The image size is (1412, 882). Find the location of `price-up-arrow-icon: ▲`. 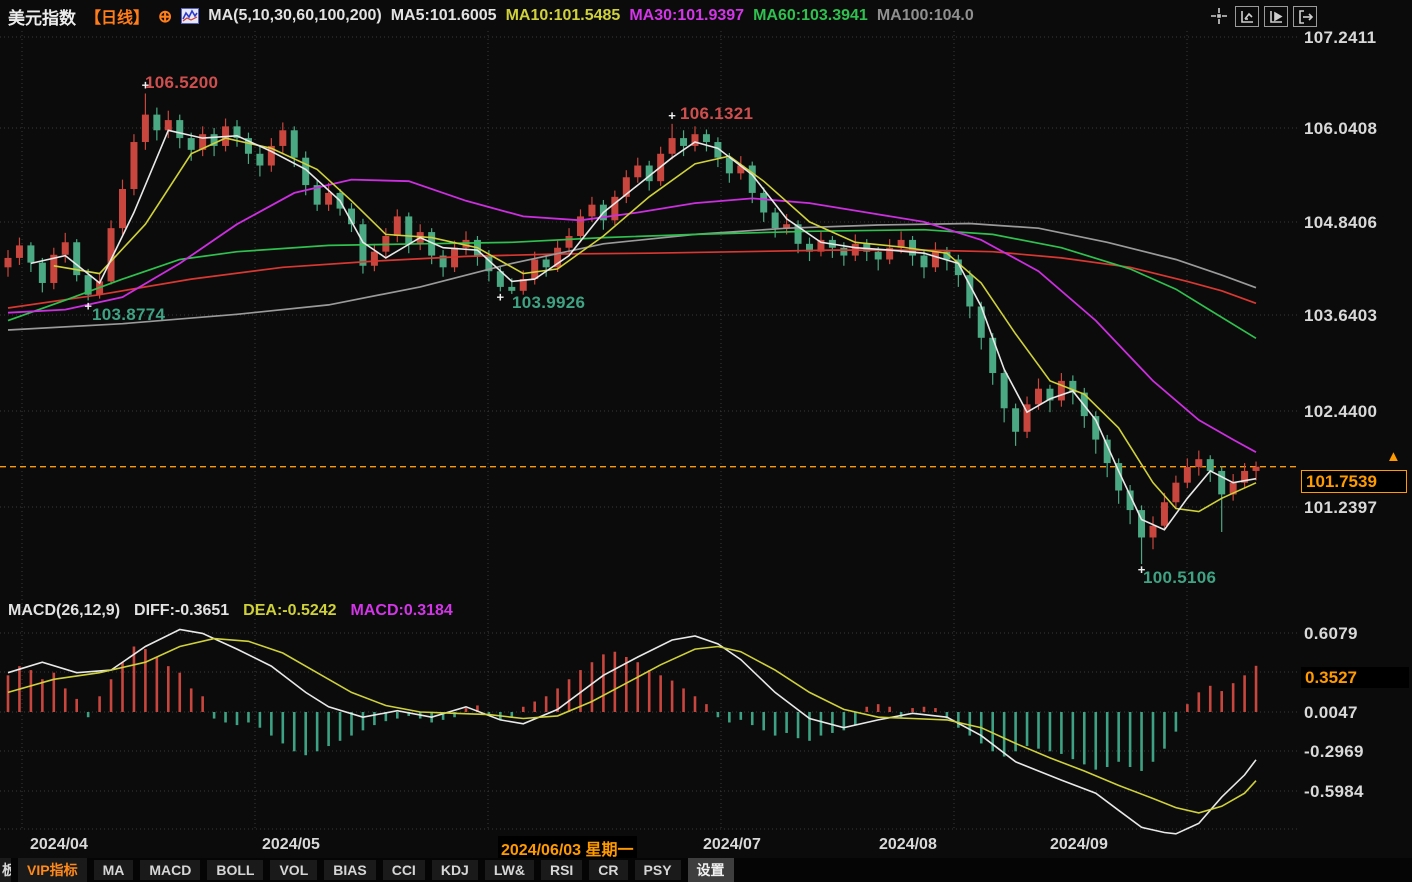

price-up-arrow-icon: ▲ is located at coordinates (1393, 456).